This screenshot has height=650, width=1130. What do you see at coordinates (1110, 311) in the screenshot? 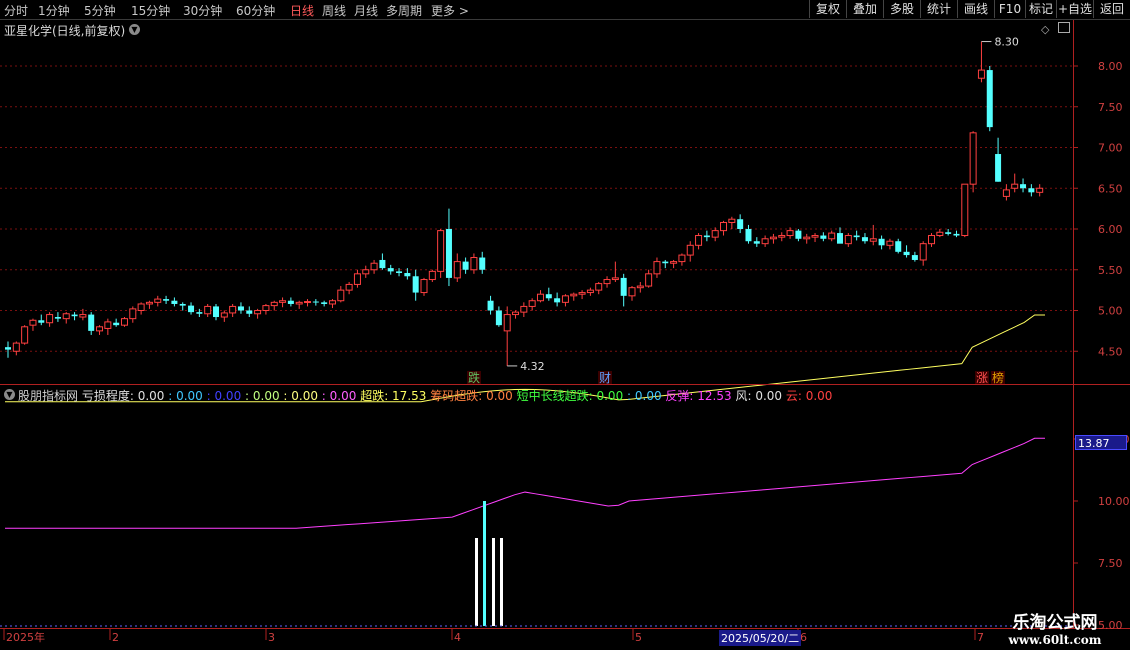
I see `price-axis-tick: 5.00` at bounding box center [1110, 311].